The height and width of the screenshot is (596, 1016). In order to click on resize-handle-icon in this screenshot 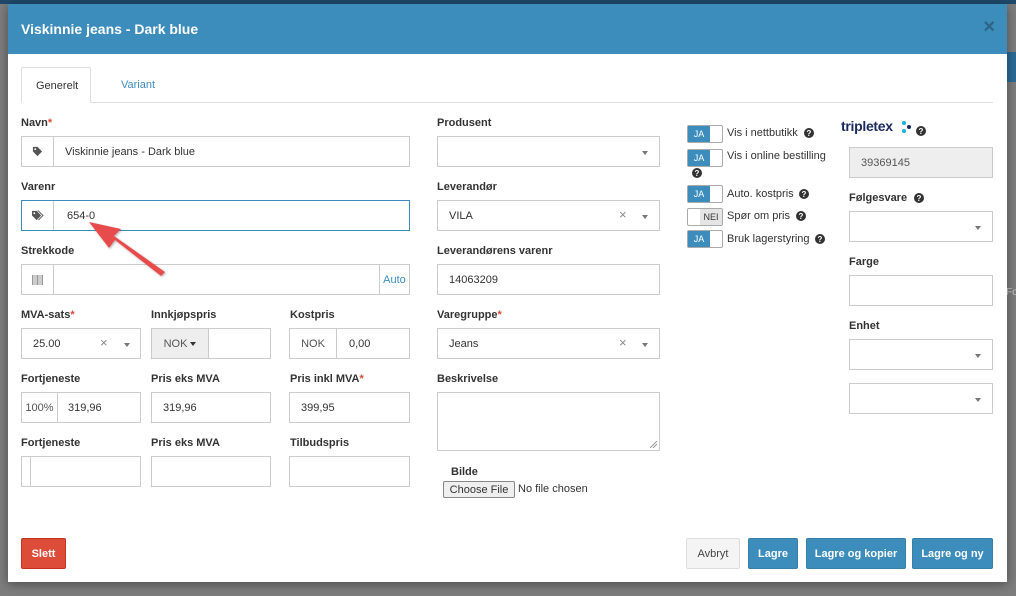, I will do `click(653, 444)`.